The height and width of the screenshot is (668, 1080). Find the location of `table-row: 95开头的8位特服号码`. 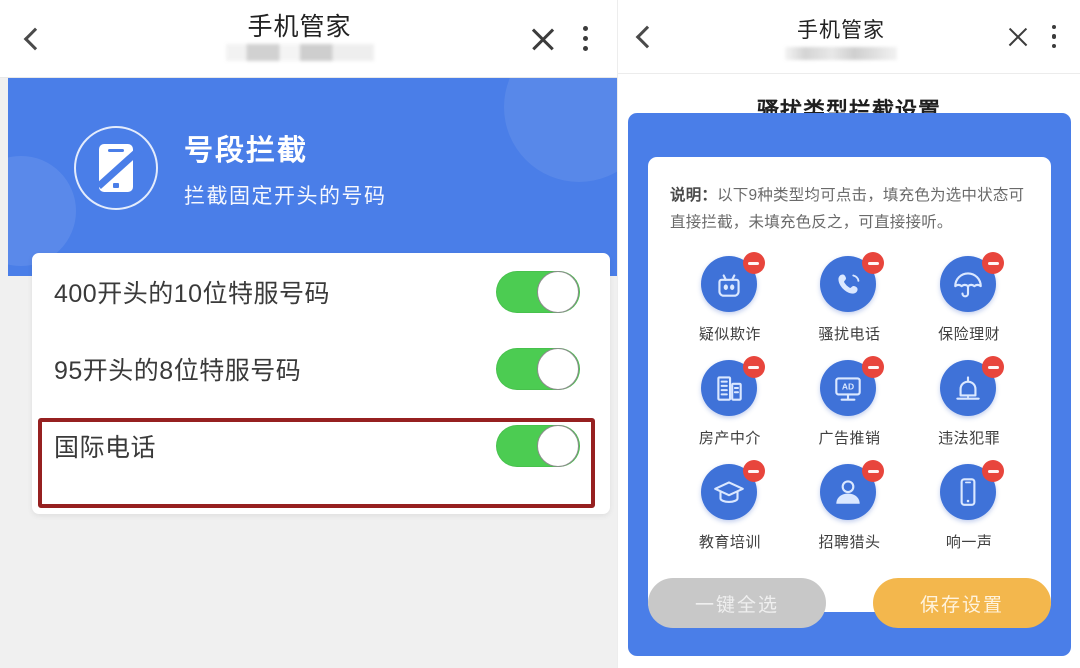

table-row: 95开头的8位特服号码 is located at coordinates (321, 368).